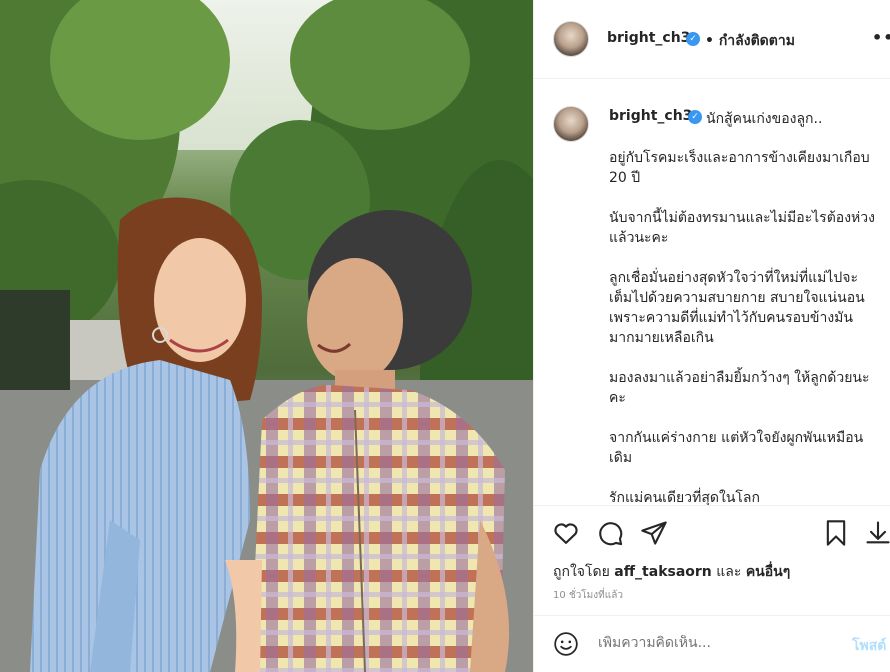  What do you see at coordinates (750, 41) in the screenshot?
I see `following-status: • กำลังติดตาม` at bounding box center [750, 41].